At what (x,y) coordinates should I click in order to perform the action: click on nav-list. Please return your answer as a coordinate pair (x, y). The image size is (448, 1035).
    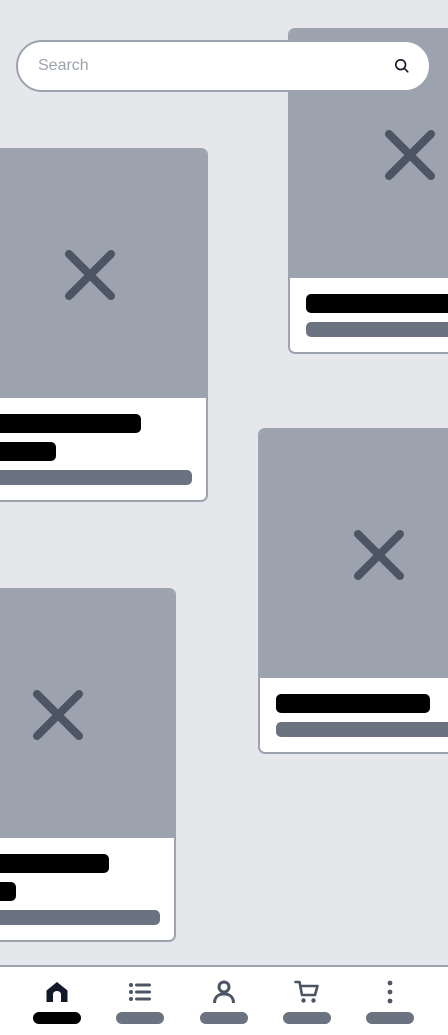
    Looking at the image, I should click on (140, 1001).